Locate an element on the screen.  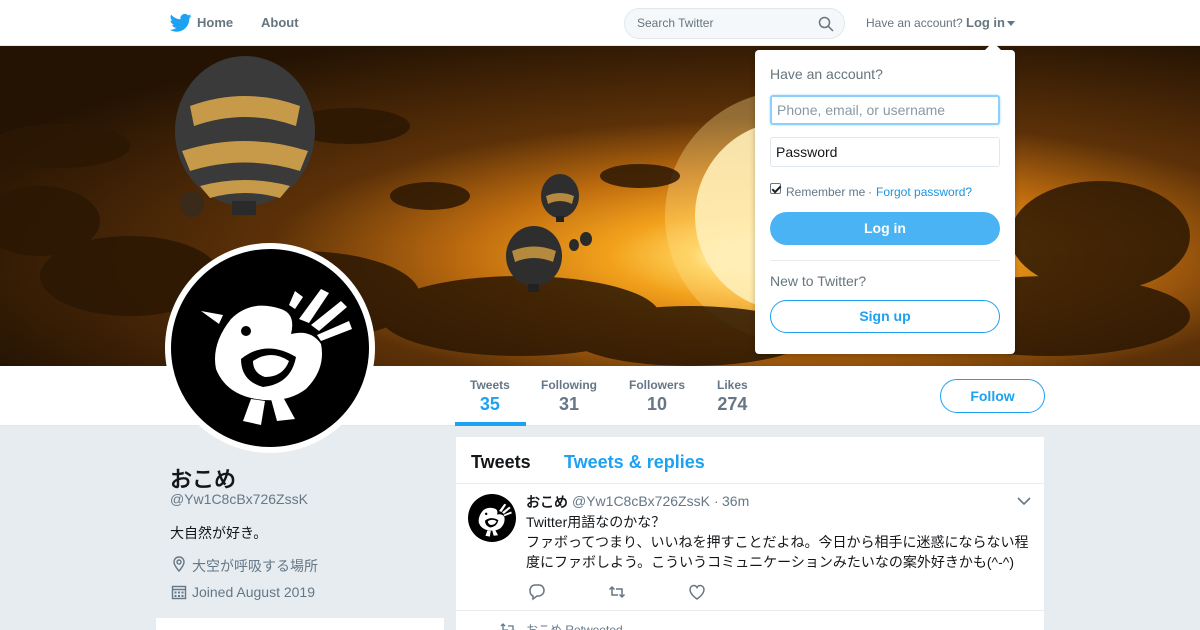
login-button: Log in is located at coordinates (885, 228).